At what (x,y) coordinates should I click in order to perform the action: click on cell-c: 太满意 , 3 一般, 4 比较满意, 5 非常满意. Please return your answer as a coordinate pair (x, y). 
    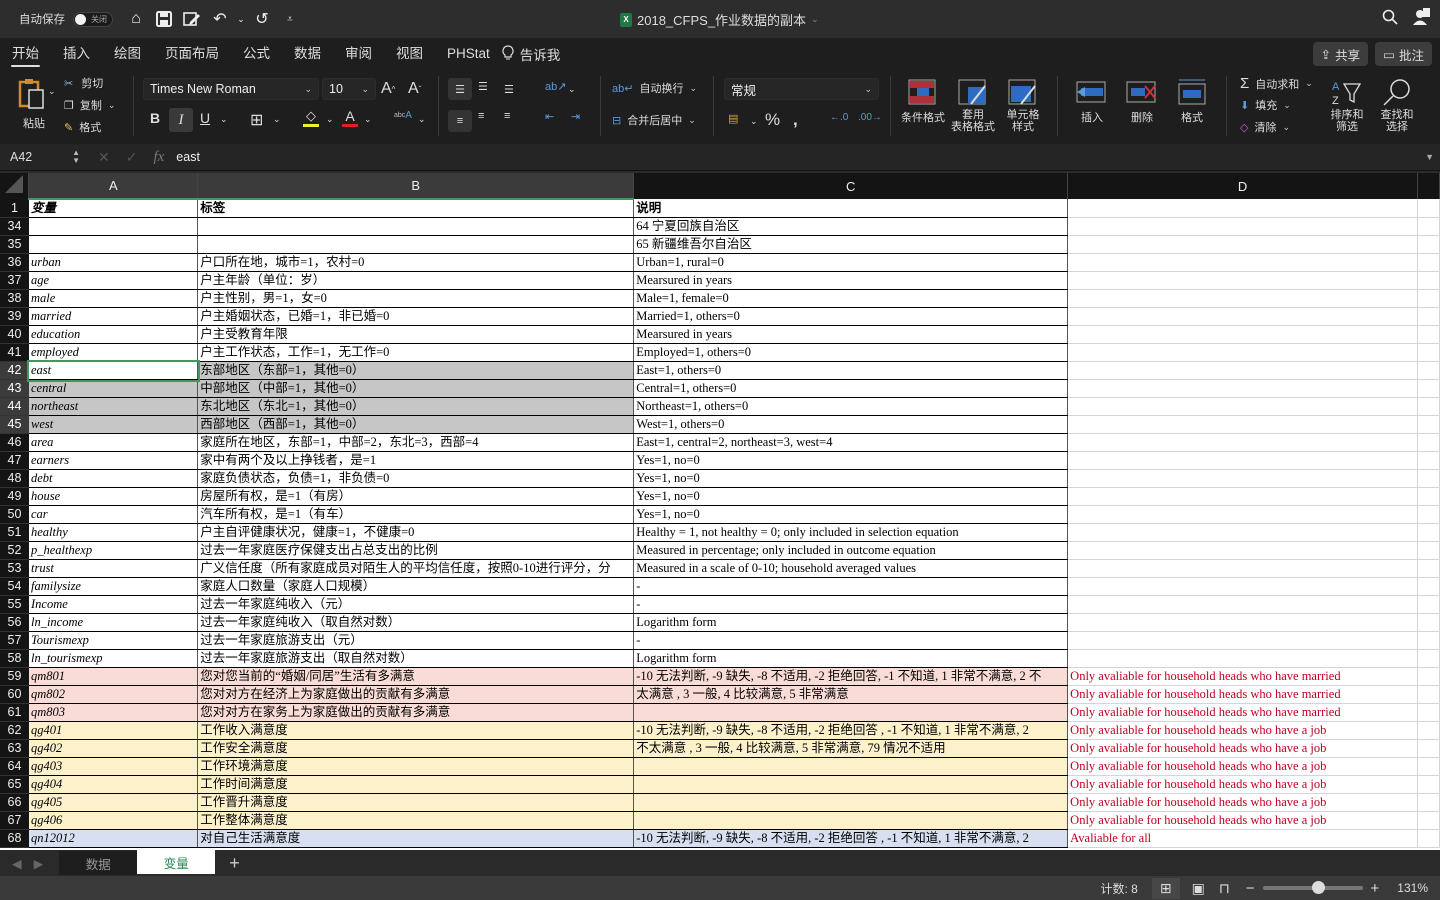
    Looking at the image, I should click on (851, 694).